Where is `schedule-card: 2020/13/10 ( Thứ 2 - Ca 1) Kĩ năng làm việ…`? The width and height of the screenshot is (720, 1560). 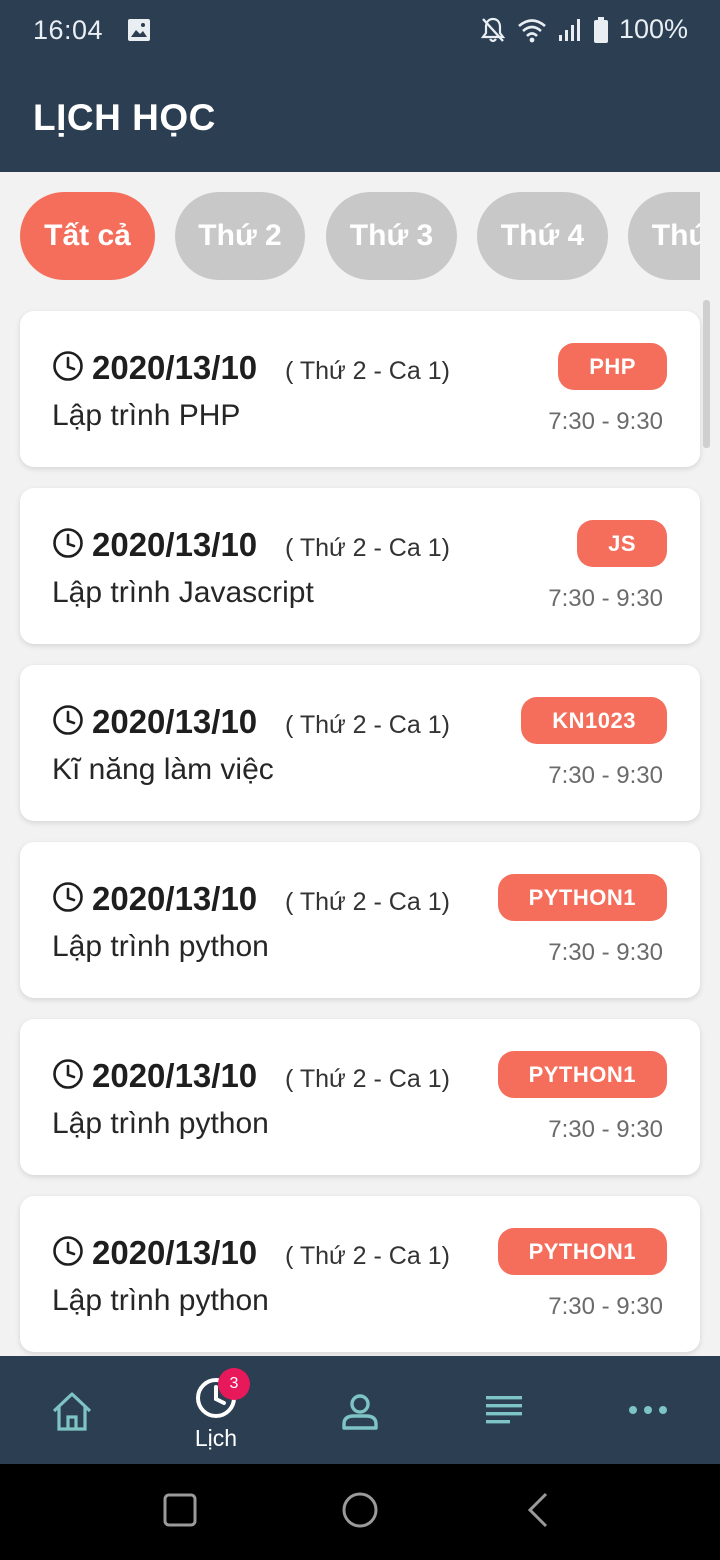
schedule-card: 2020/13/10 ( Thứ 2 - Ca 1) Kĩ năng làm việ… is located at coordinates (360, 743).